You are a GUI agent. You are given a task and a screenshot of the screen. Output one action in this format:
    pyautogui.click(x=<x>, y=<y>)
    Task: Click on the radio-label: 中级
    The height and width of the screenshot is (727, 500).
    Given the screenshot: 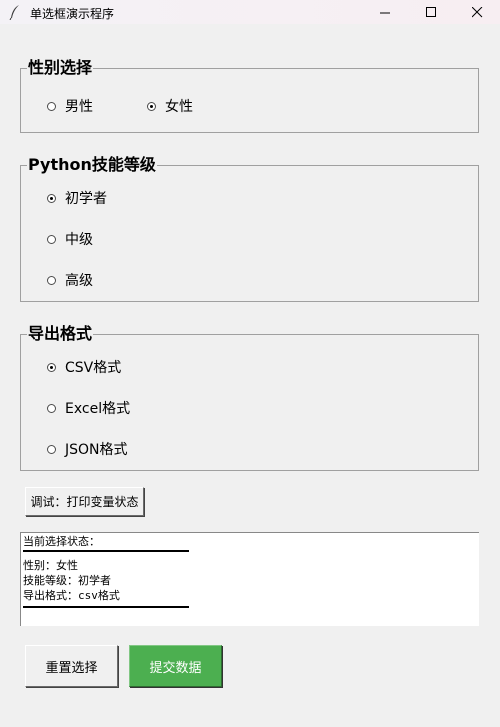 What is the action you would take?
    pyautogui.click(x=79, y=240)
    